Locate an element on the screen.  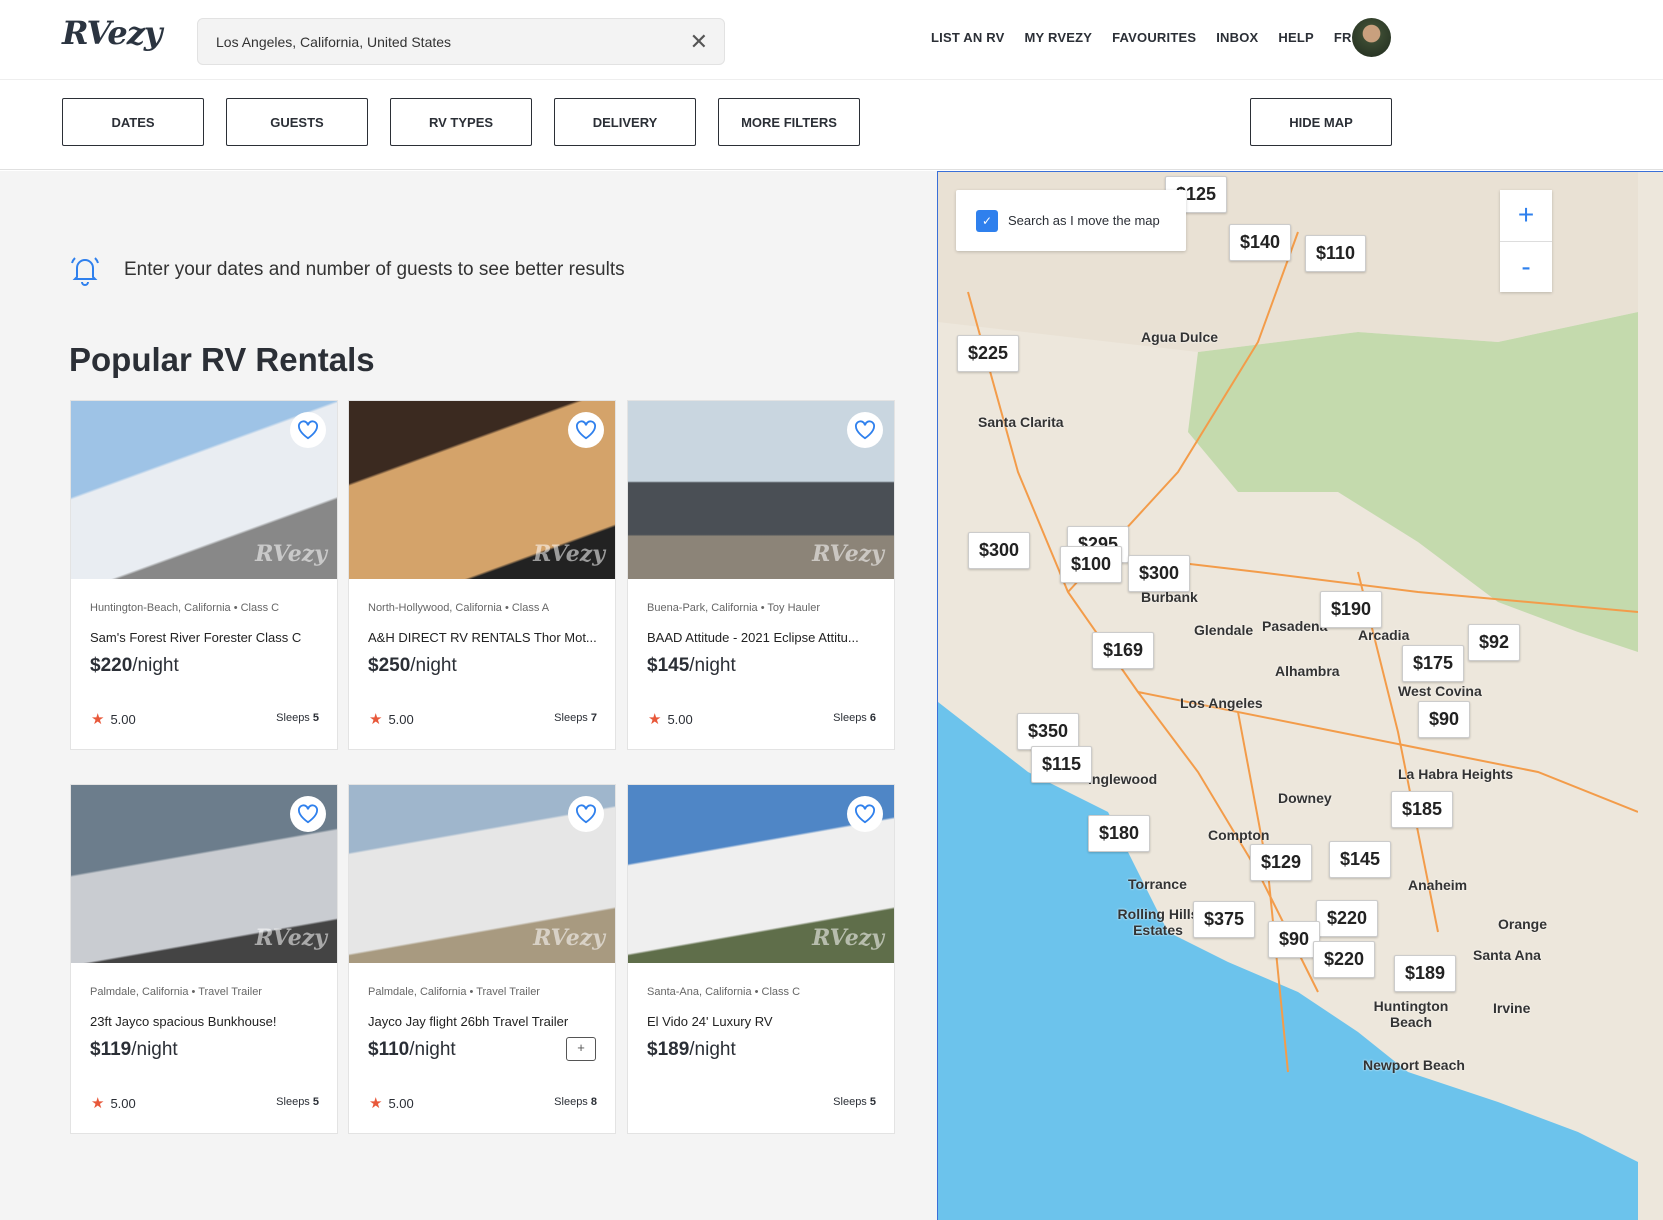
price-marker: $225 is located at coordinates (988, 353).